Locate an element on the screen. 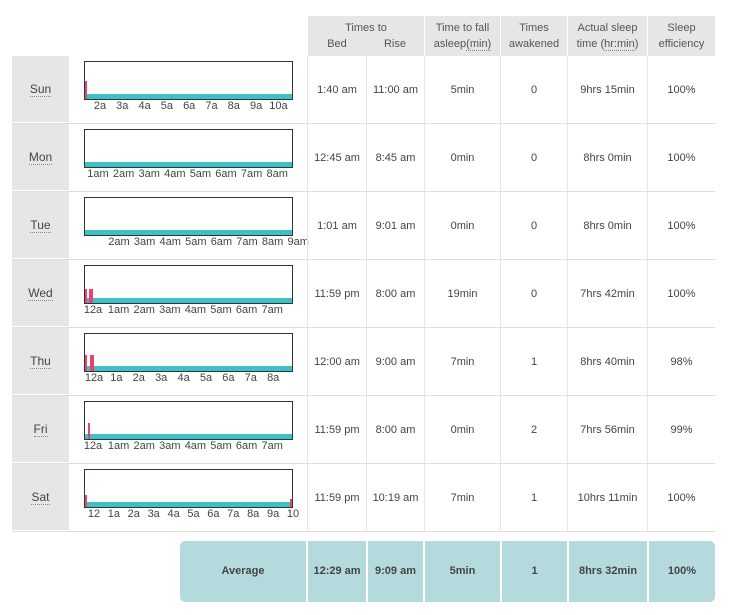 This screenshot has height=615, width=744. header-actual-sleep: Actual sleep time (hr:min) is located at coordinates (607, 36).